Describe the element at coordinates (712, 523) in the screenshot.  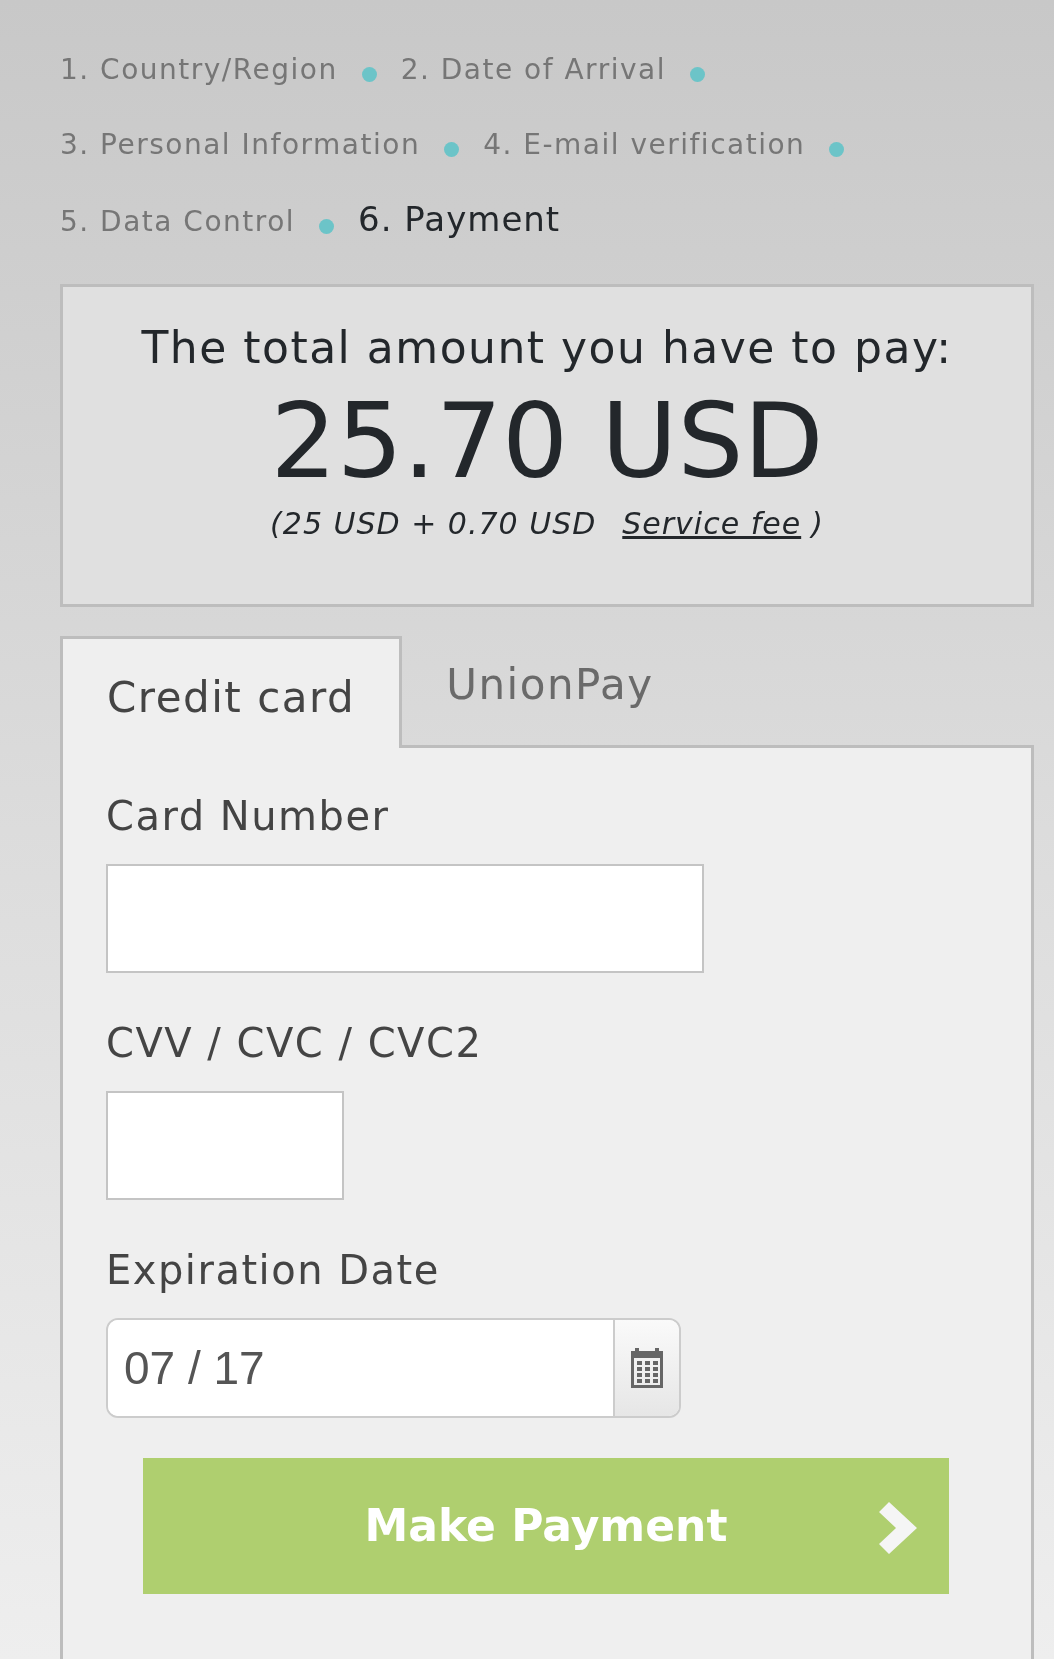
I see `service-fee-link: Service fee` at that location.